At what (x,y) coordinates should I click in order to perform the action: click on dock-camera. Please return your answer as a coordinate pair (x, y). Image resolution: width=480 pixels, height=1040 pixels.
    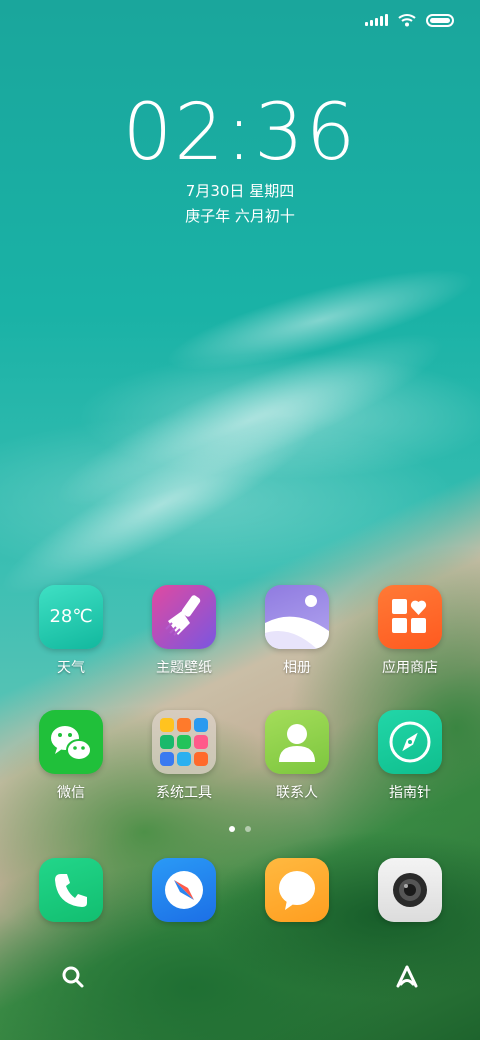
    Looking at the image, I should click on (410, 890).